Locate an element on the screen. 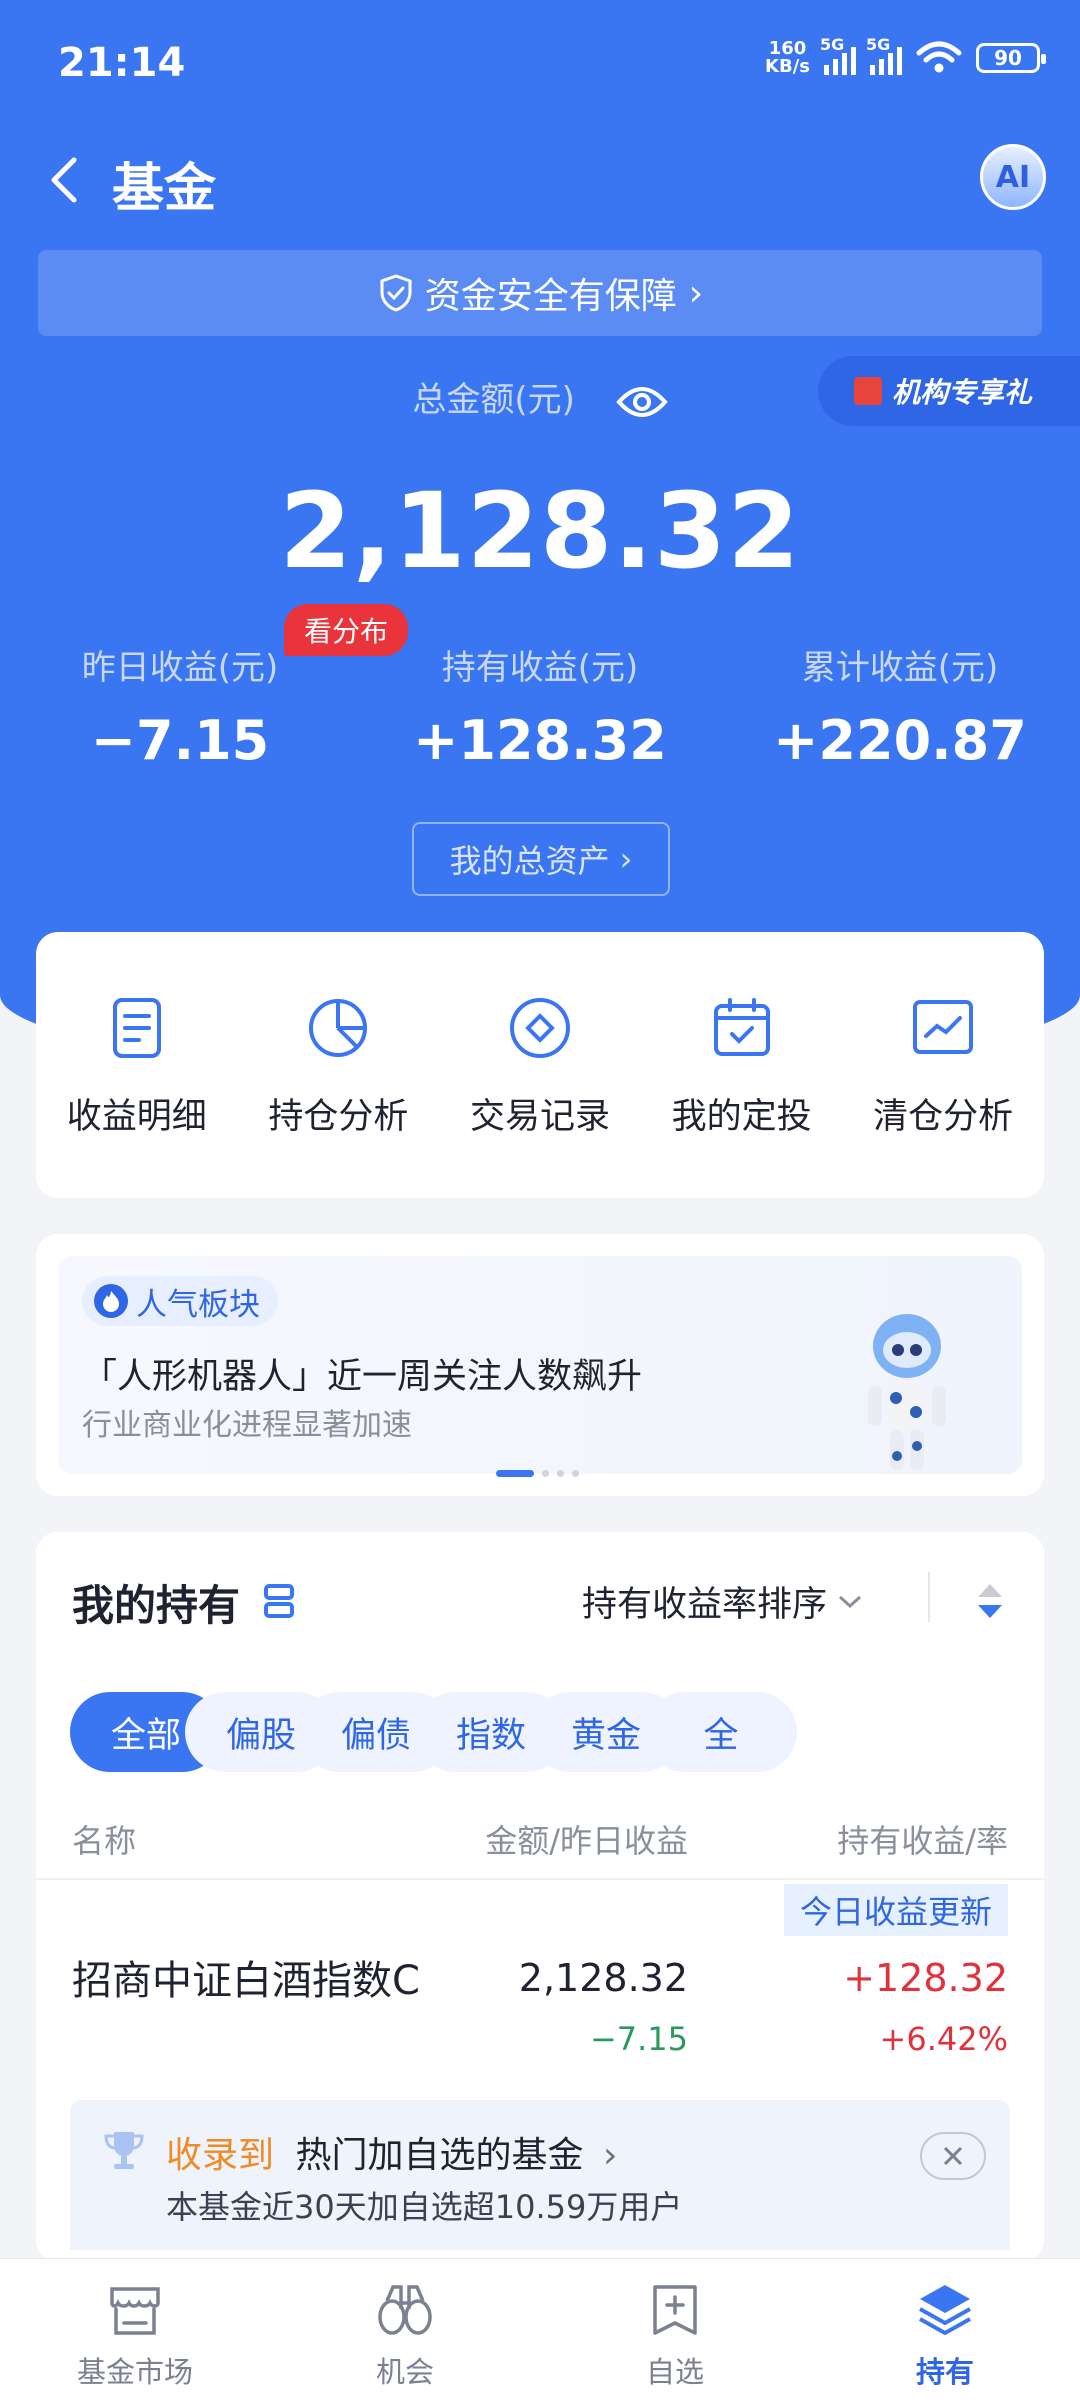 The height and width of the screenshot is (2404, 1080). document-icon is located at coordinates (136, 1028).